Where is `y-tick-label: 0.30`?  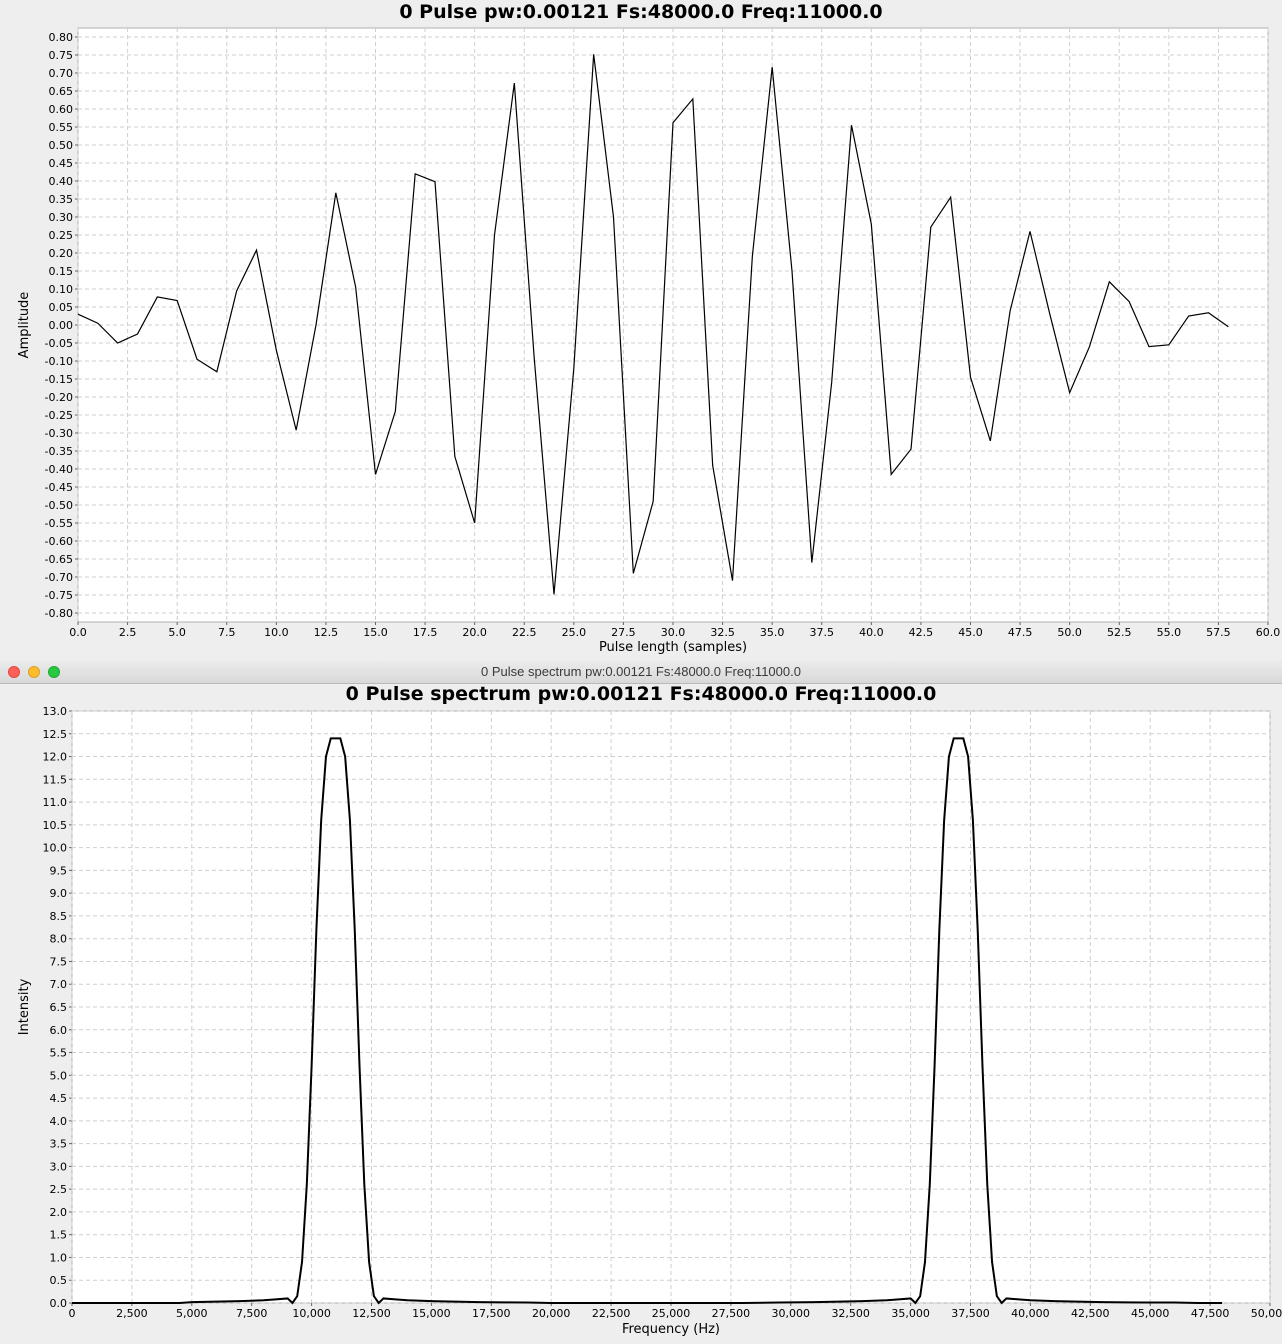
y-tick-label: 0.30 is located at coordinates (61, 217).